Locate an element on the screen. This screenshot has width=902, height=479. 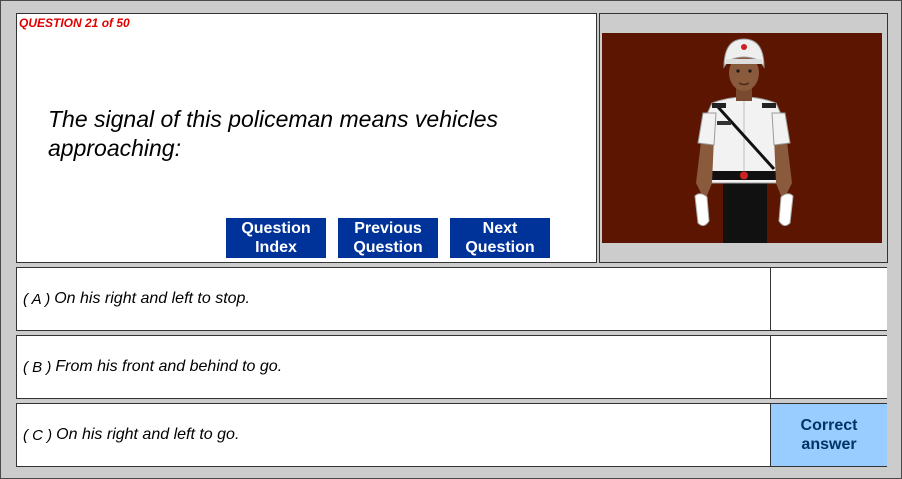
answer-b-text-group: ( B ) From his front and behind to go. is located at coordinates (152, 367).